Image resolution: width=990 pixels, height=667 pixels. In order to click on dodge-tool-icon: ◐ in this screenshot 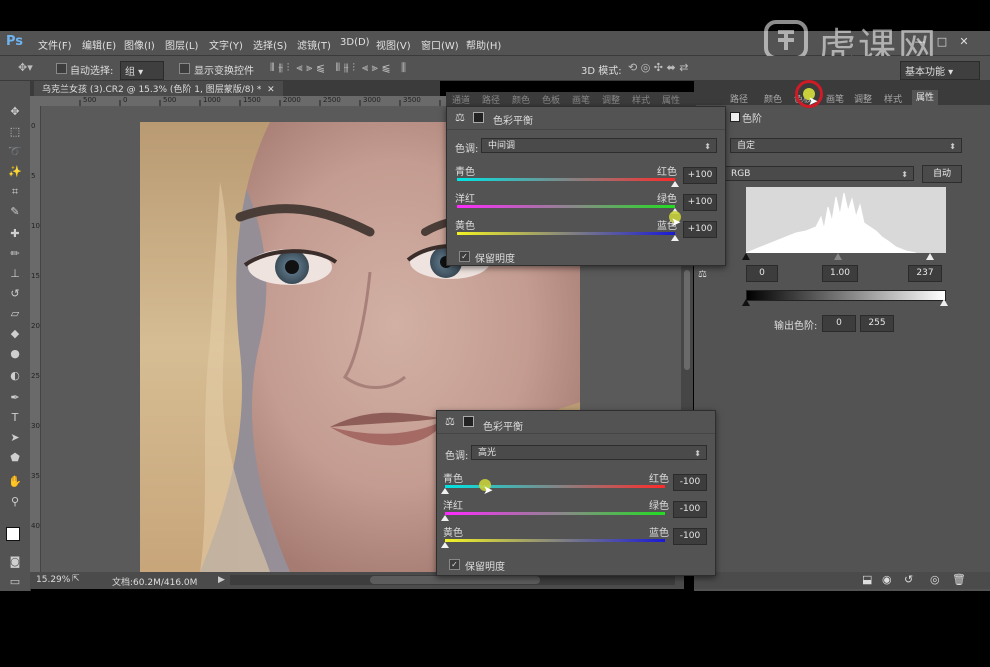, I will do `click(15, 375)`.